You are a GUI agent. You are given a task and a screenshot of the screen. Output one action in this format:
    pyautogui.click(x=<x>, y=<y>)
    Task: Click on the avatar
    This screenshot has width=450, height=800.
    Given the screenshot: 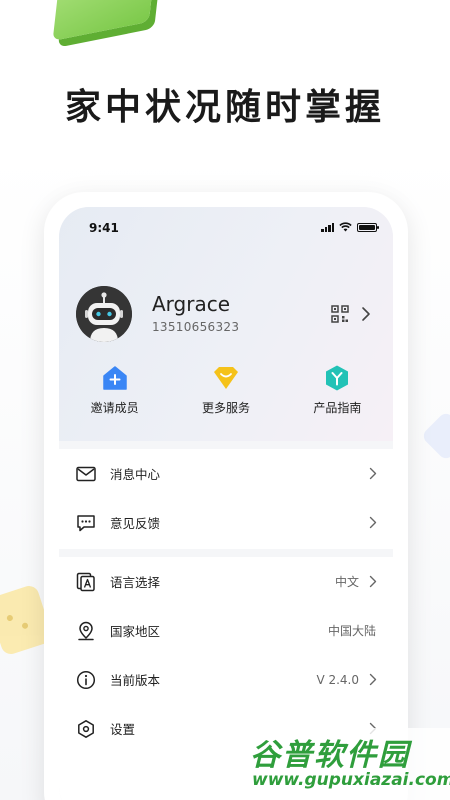 What is the action you would take?
    pyautogui.click(x=104, y=314)
    